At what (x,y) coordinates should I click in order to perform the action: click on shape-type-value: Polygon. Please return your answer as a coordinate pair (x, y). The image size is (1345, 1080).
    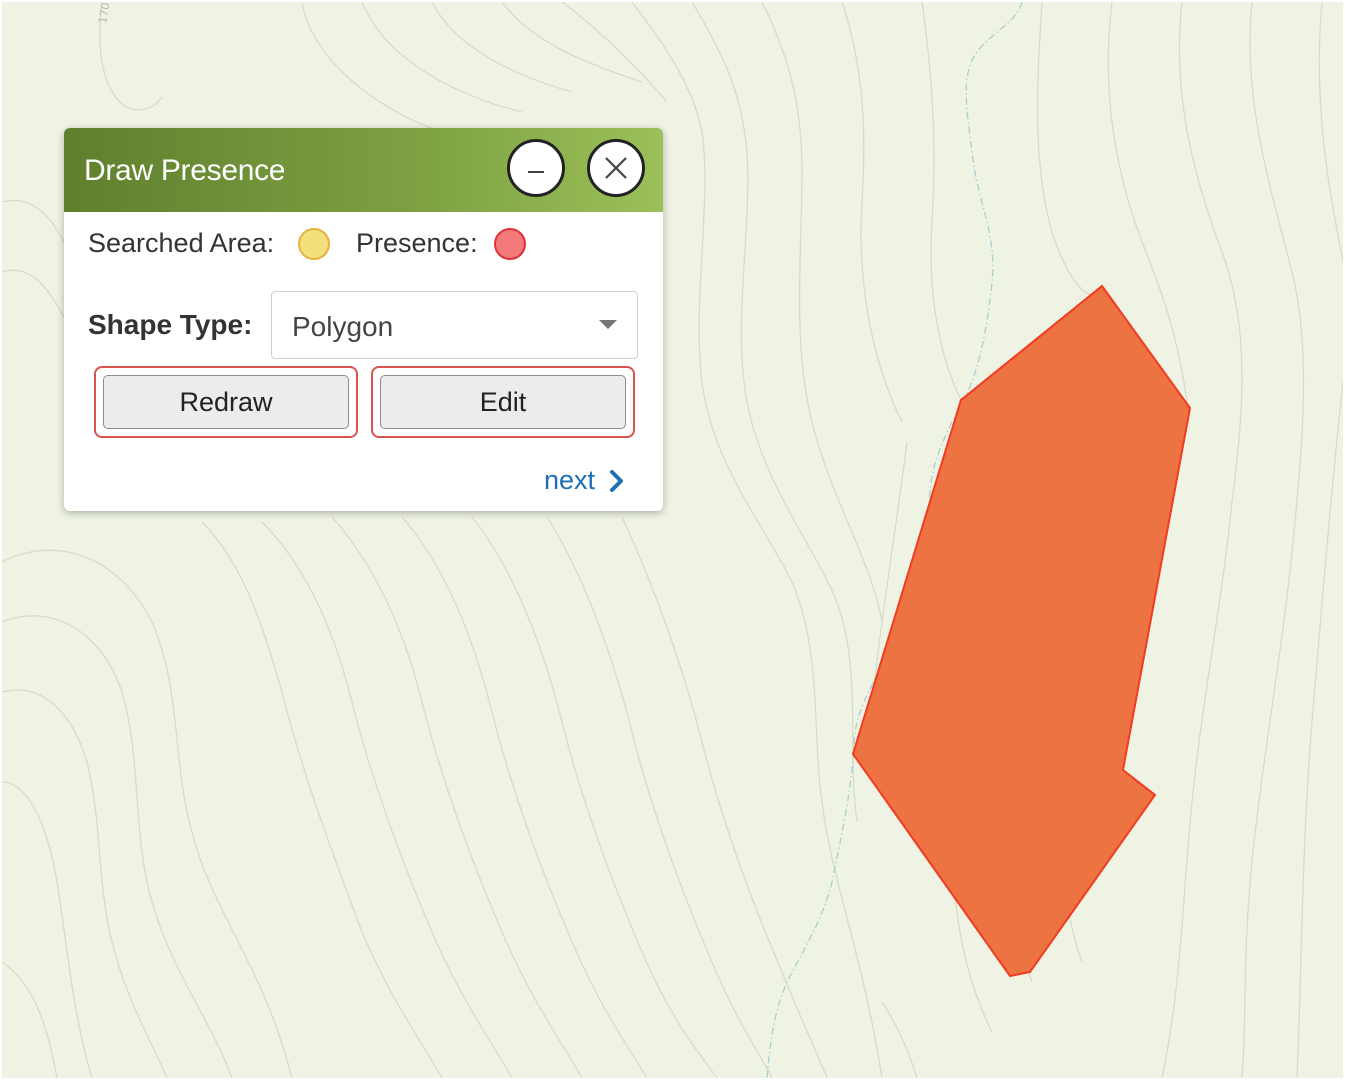
    Looking at the image, I should click on (343, 326).